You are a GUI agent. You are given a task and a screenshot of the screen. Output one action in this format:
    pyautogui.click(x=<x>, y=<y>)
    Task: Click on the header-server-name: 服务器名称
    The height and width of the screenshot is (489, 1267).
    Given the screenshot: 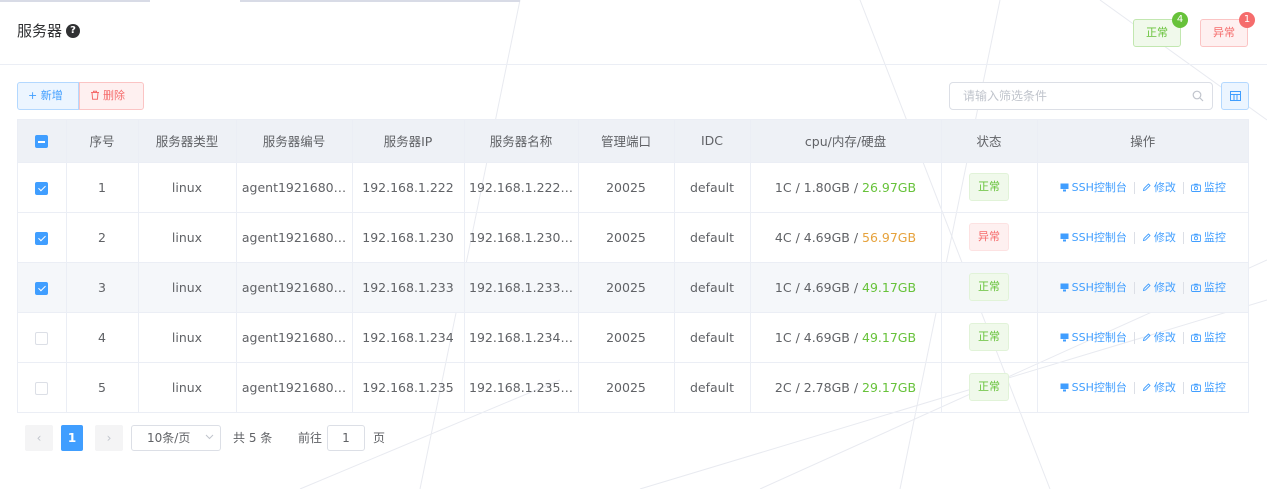 What is the action you would take?
    pyautogui.click(x=521, y=141)
    